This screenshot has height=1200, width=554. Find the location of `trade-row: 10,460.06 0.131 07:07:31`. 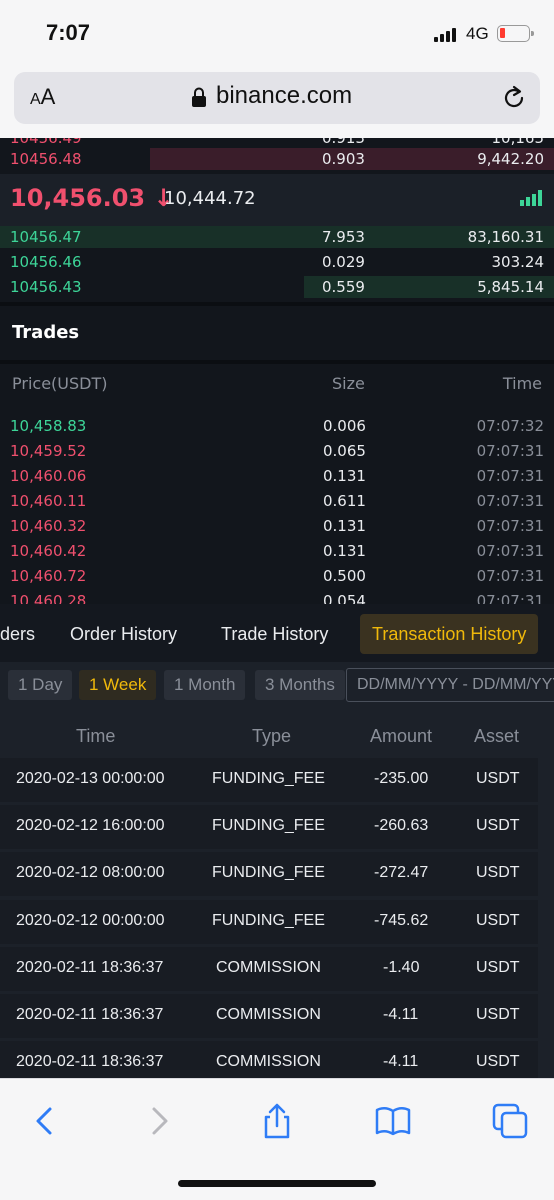

trade-row: 10,460.06 0.131 07:07:31 is located at coordinates (277, 479).